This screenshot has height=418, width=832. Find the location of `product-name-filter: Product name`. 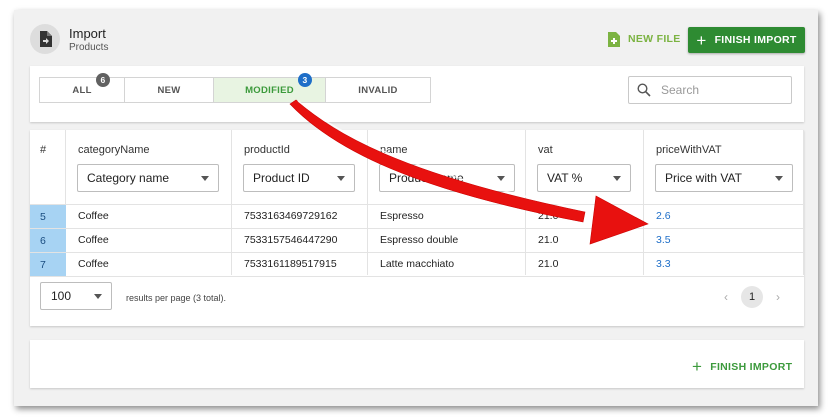

product-name-filter: Product name is located at coordinates (447, 178).